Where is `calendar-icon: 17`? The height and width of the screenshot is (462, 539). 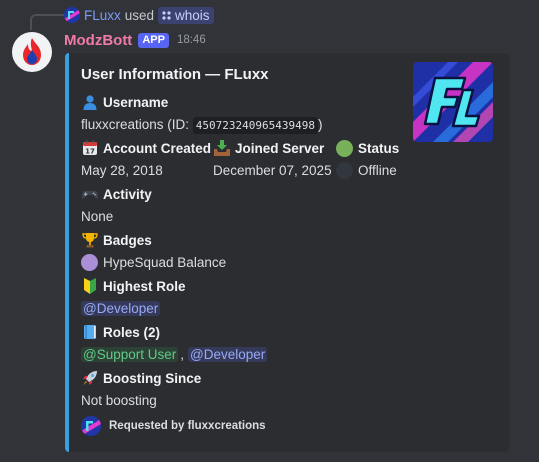 calendar-icon: 17 is located at coordinates (89, 148).